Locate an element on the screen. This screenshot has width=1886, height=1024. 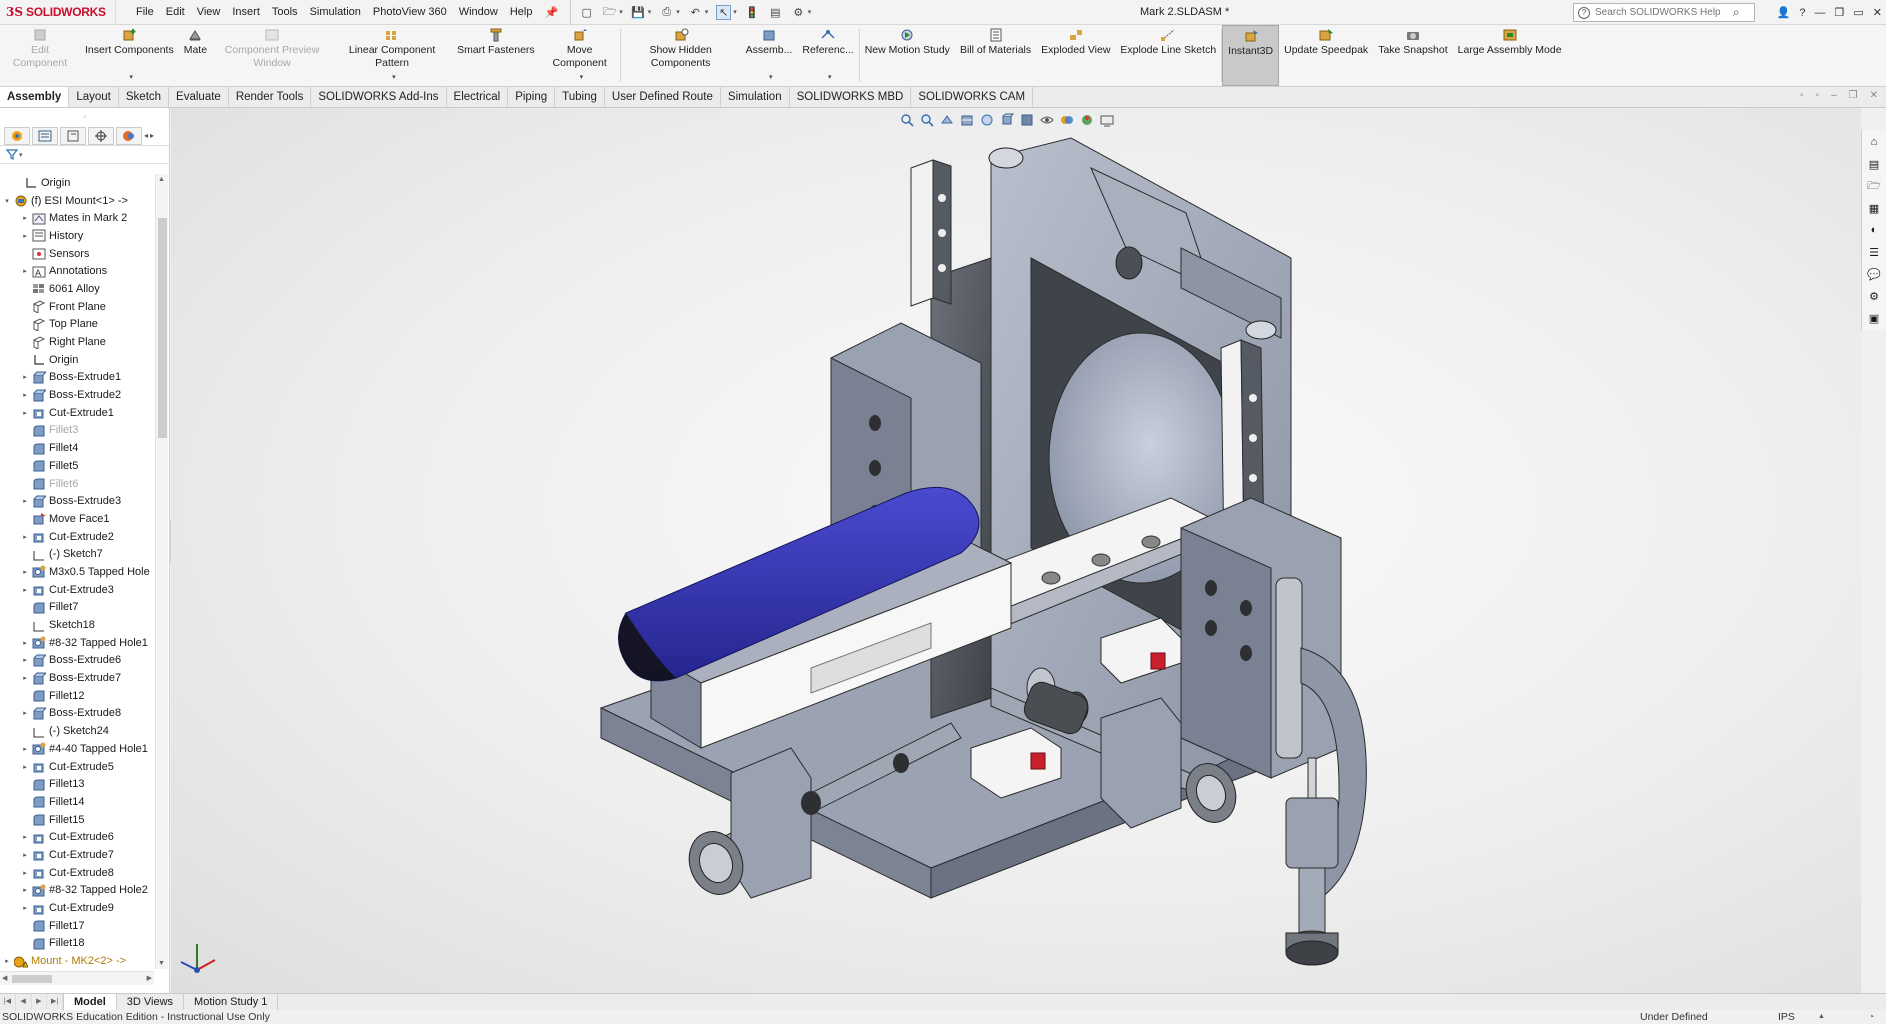
tree-item: Right Plane is located at coordinates (77, 342).